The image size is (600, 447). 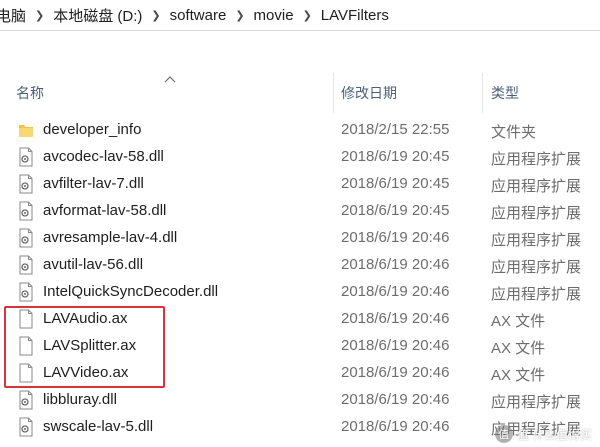 What do you see at coordinates (26, 131) in the screenshot?
I see `folder-icon` at bounding box center [26, 131].